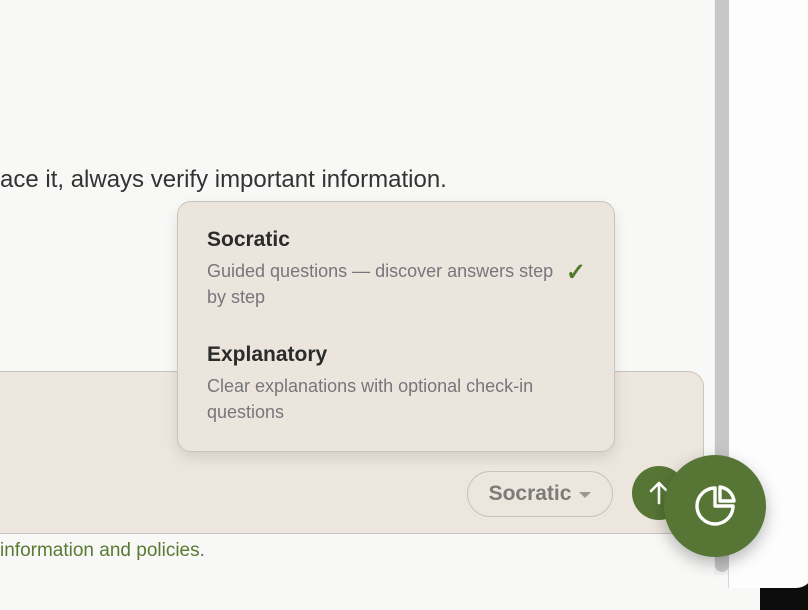 Image resolution: width=808 pixels, height=610 pixels. What do you see at coordinates (575, 272) in the screenshot?
I see `checkmark-icon: ✓` at bounding box center [575, 272].